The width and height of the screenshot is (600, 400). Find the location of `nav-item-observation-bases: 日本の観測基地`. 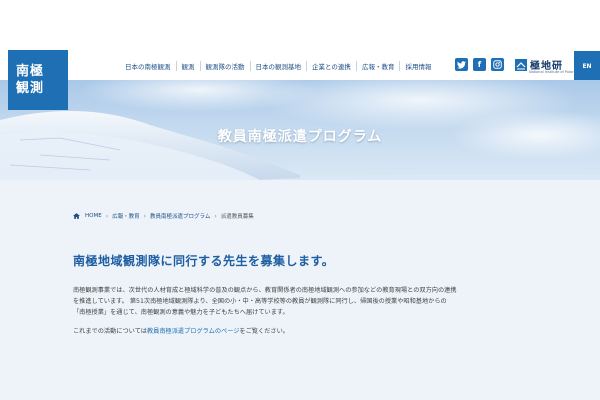

nav-item-observation-bases: 日本の観測基地 is located at coordinates (278, 66).